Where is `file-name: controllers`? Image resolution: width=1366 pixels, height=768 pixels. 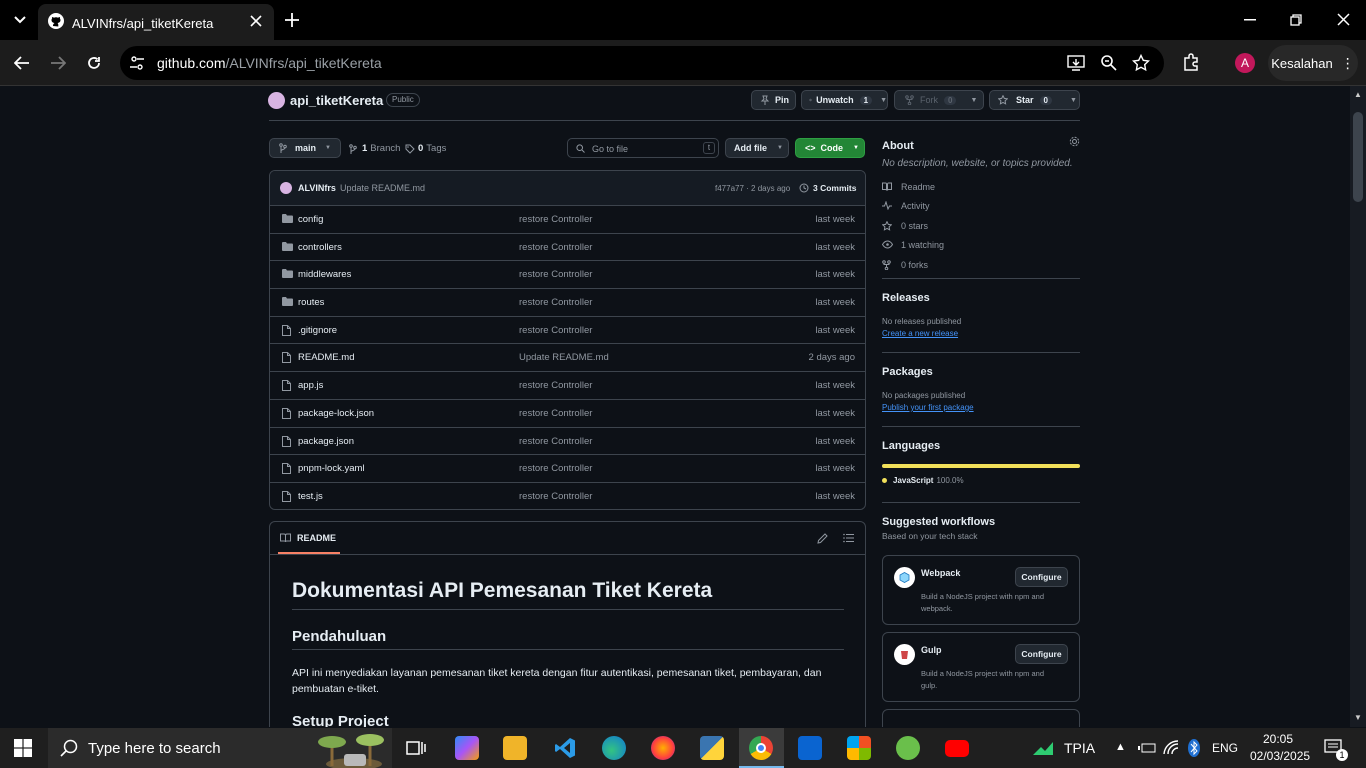
file-name: controllers is located at coordinates (320, 247).